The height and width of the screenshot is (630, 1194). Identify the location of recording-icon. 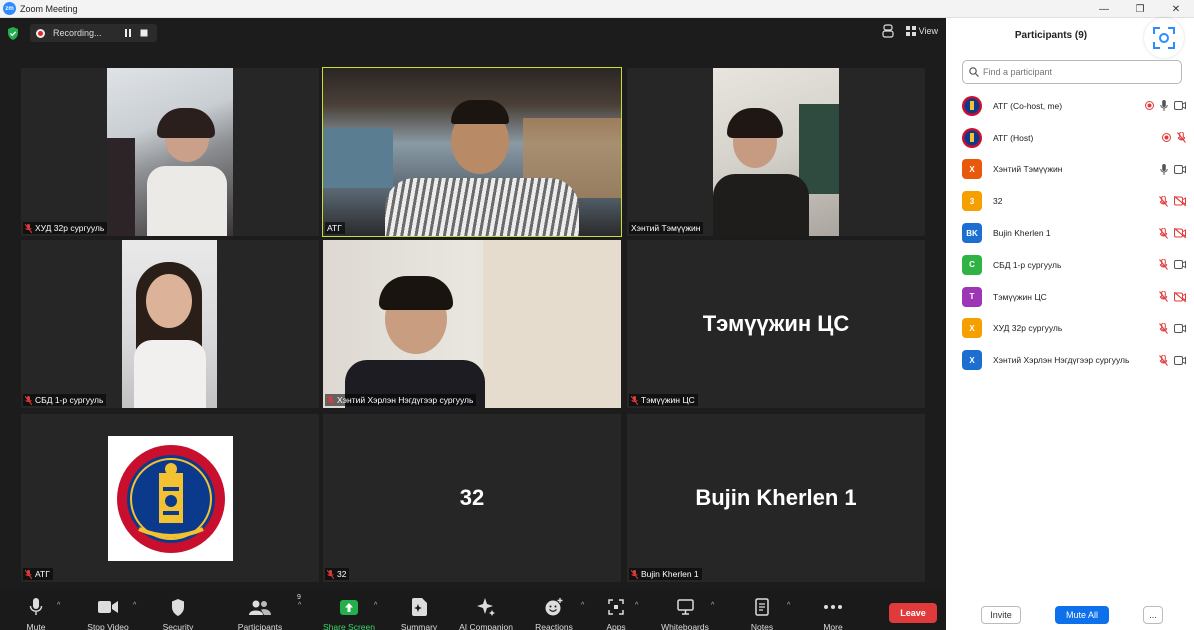
(1166, 138).